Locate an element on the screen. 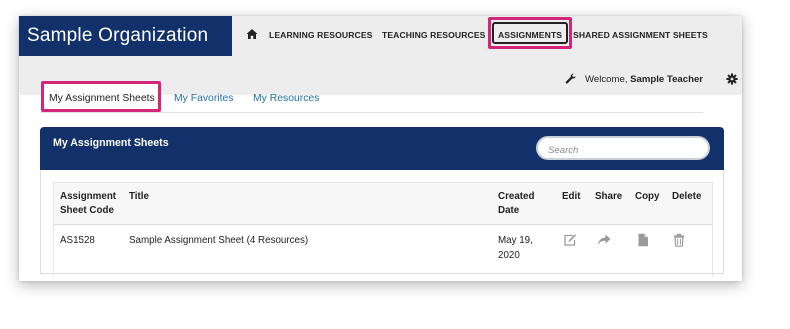  nav-teaching-resources: TEACHING RESOURCES is located at coordinates (434, 35).